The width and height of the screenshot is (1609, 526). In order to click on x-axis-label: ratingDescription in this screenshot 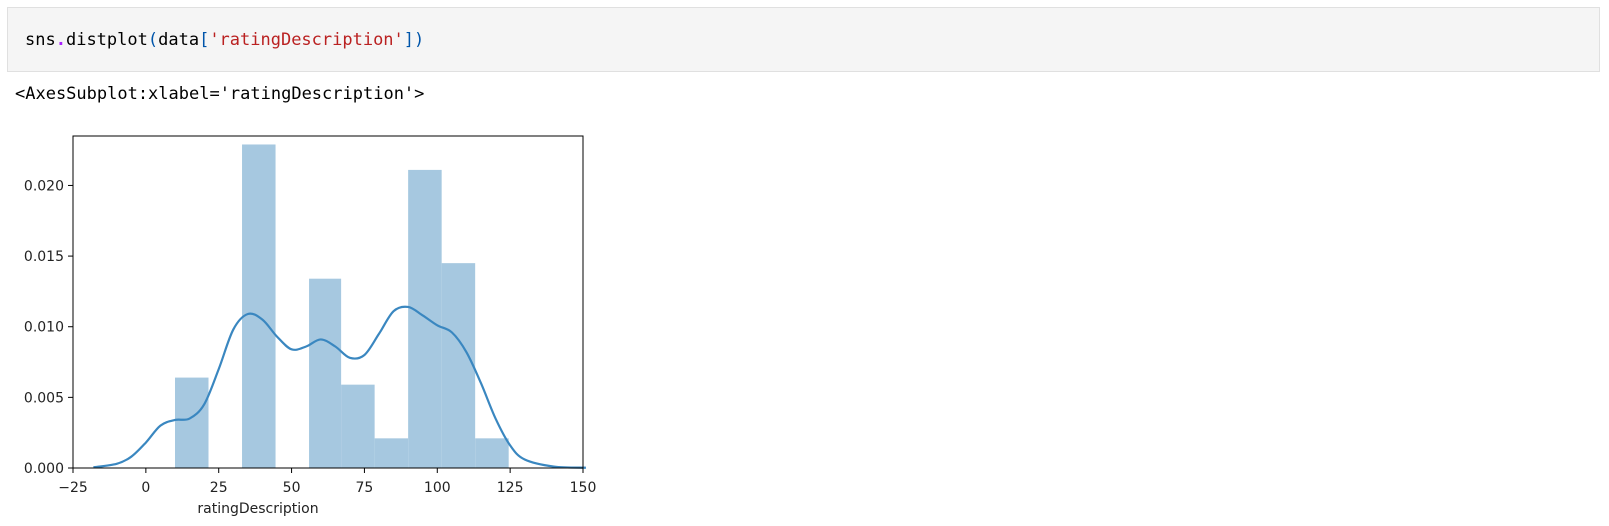, I will do `click(257, 509)`.